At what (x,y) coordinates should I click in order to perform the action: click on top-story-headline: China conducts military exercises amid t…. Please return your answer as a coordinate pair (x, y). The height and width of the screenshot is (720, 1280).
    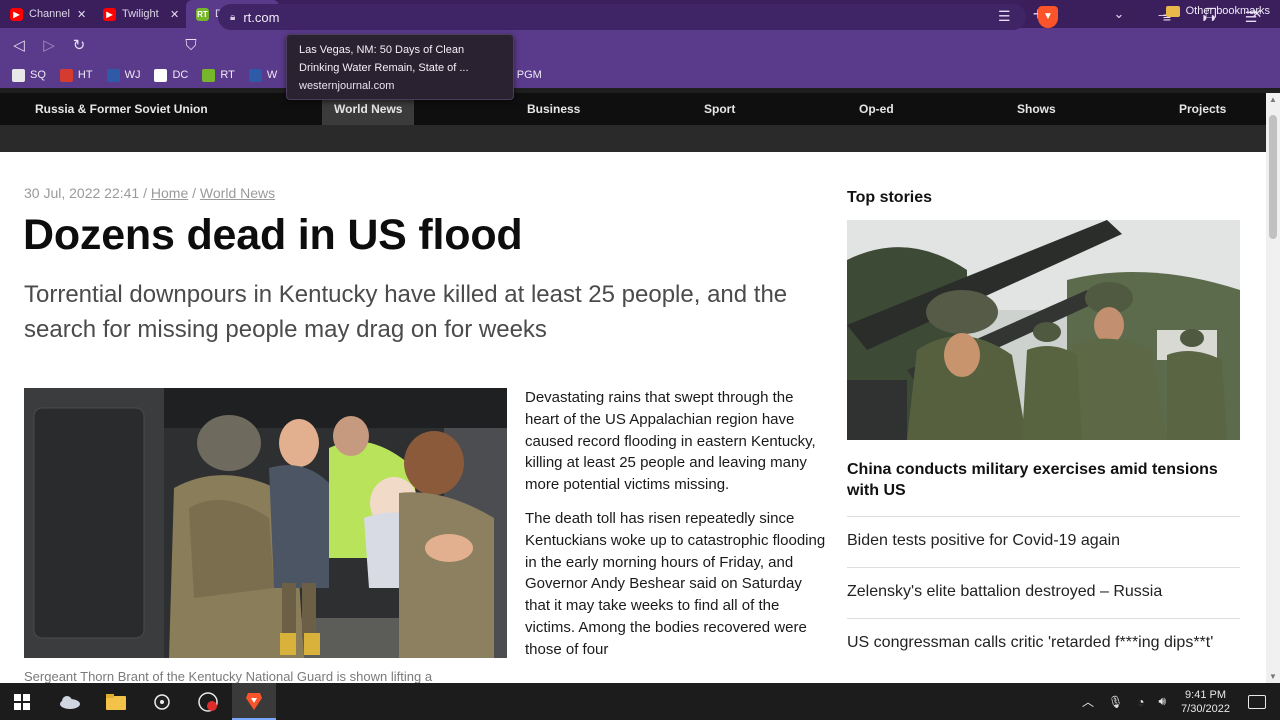
    Looking at the image, I should click on (1043, 480).